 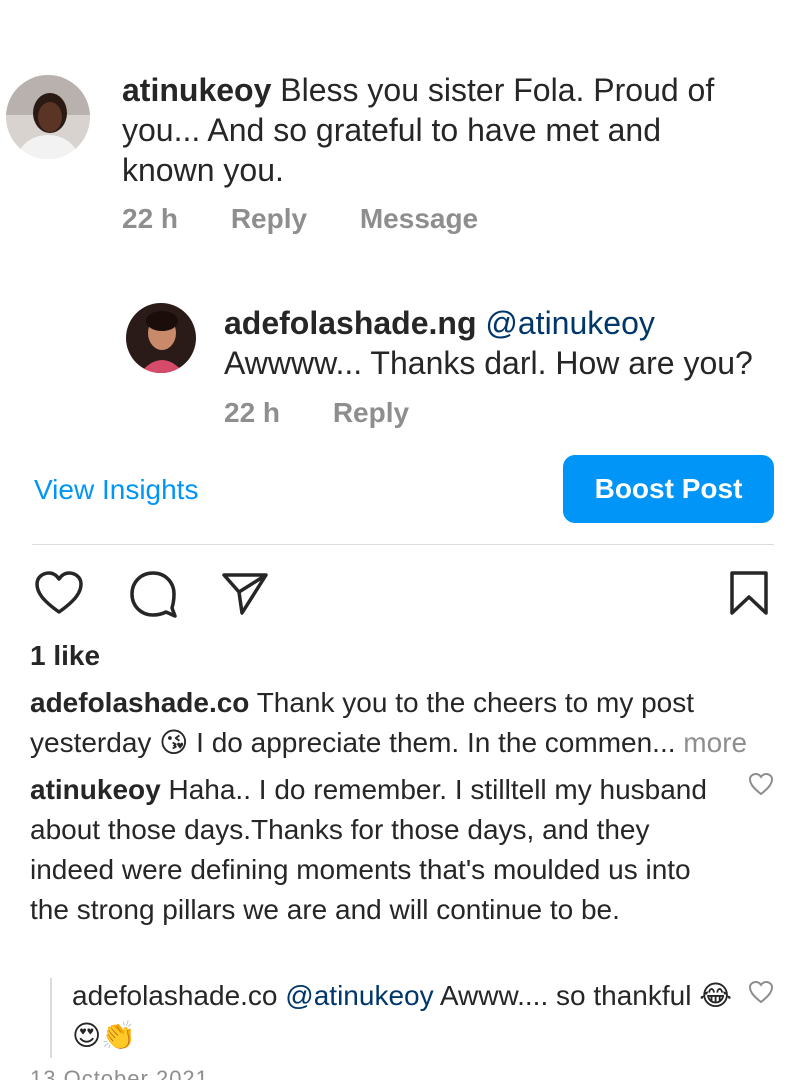 What do you see at coordinates (359, 995) in the screenshot?
I see `preview-reply-mention: @atinukeoy` at bounding box center [359, 995].